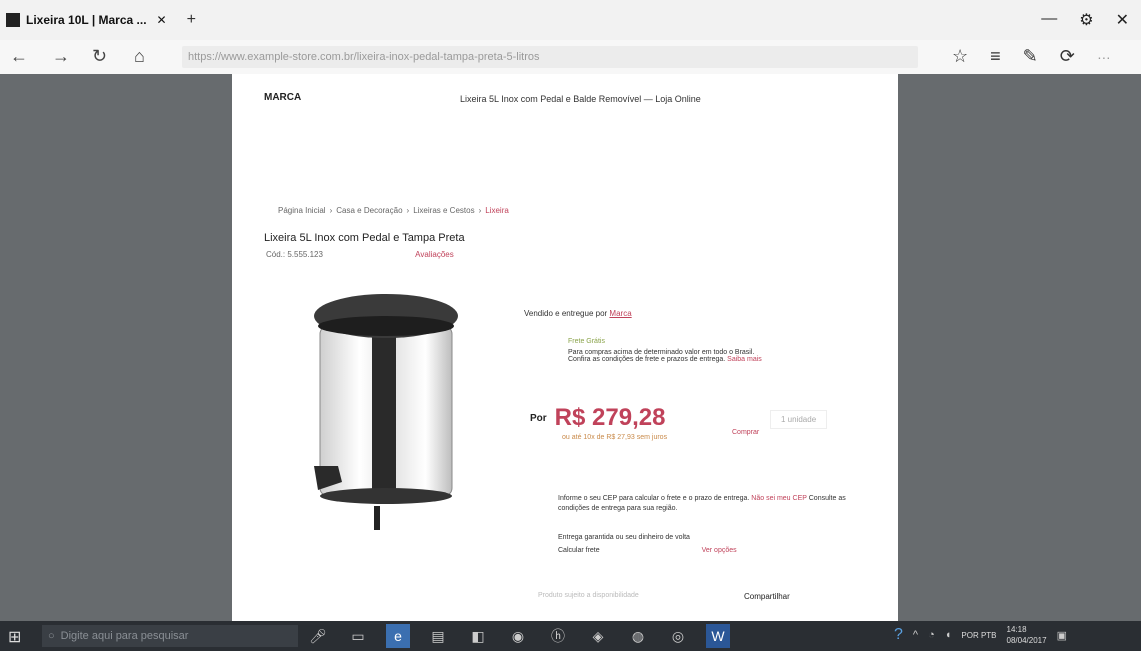 The width and height of the screenshot is (1141, 651). What do you see at coordinates (318, 636) in the screenshot?
I see `microphone-icon: 🎤︎` at bounding box center [318, 636].